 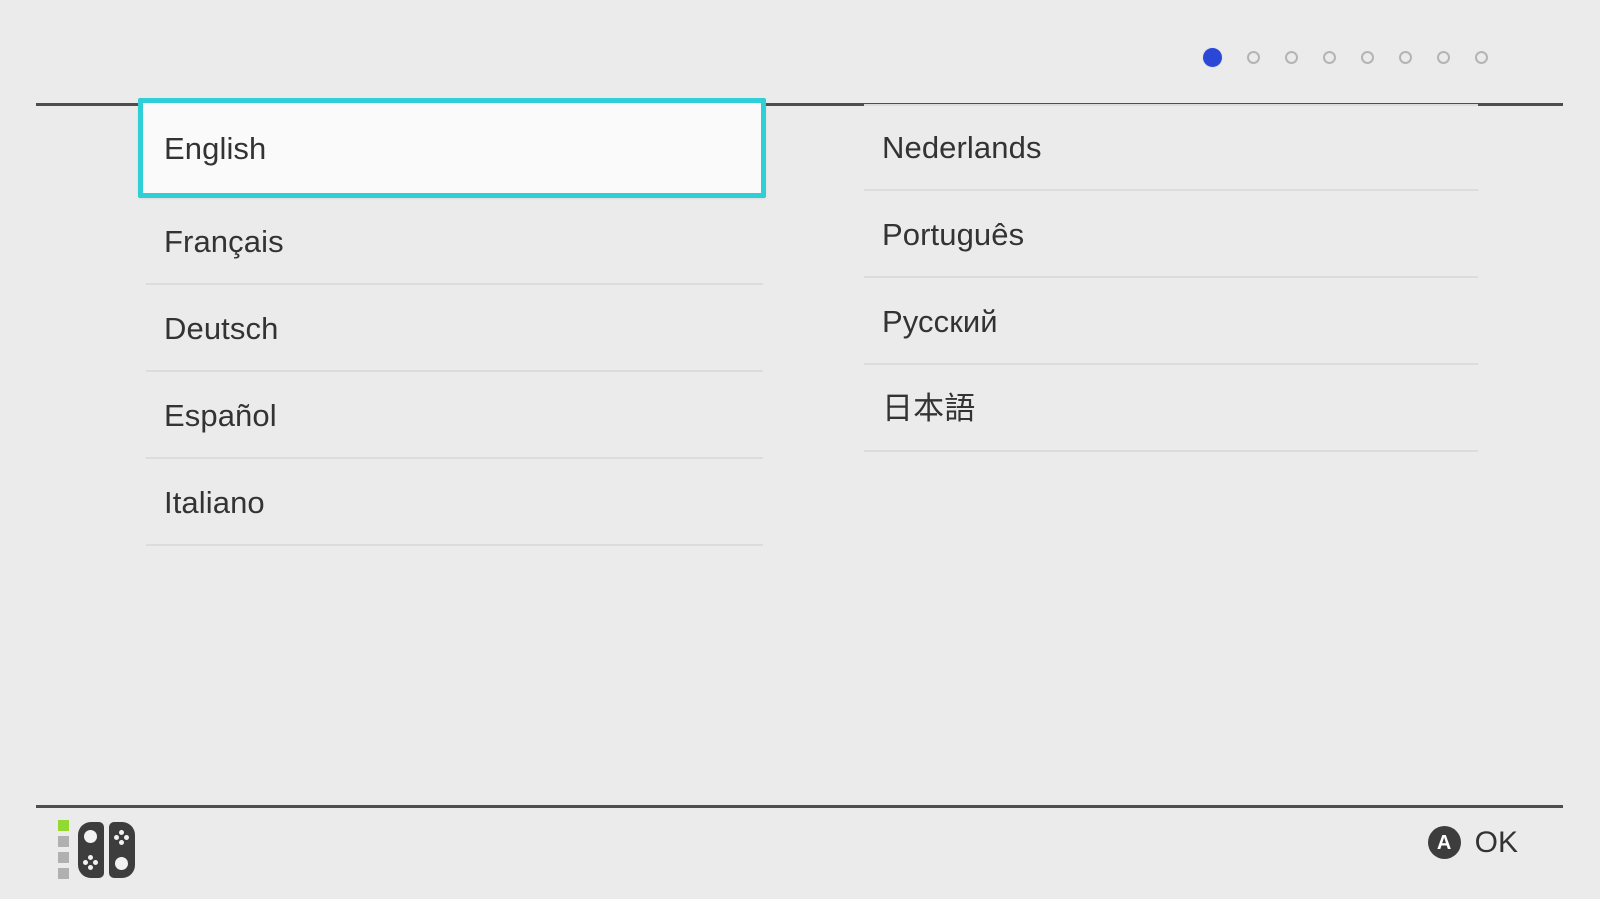 What do you see at coordinates (800, 52) in the screenshot?
I see `header` at bounding box center [800, 52].